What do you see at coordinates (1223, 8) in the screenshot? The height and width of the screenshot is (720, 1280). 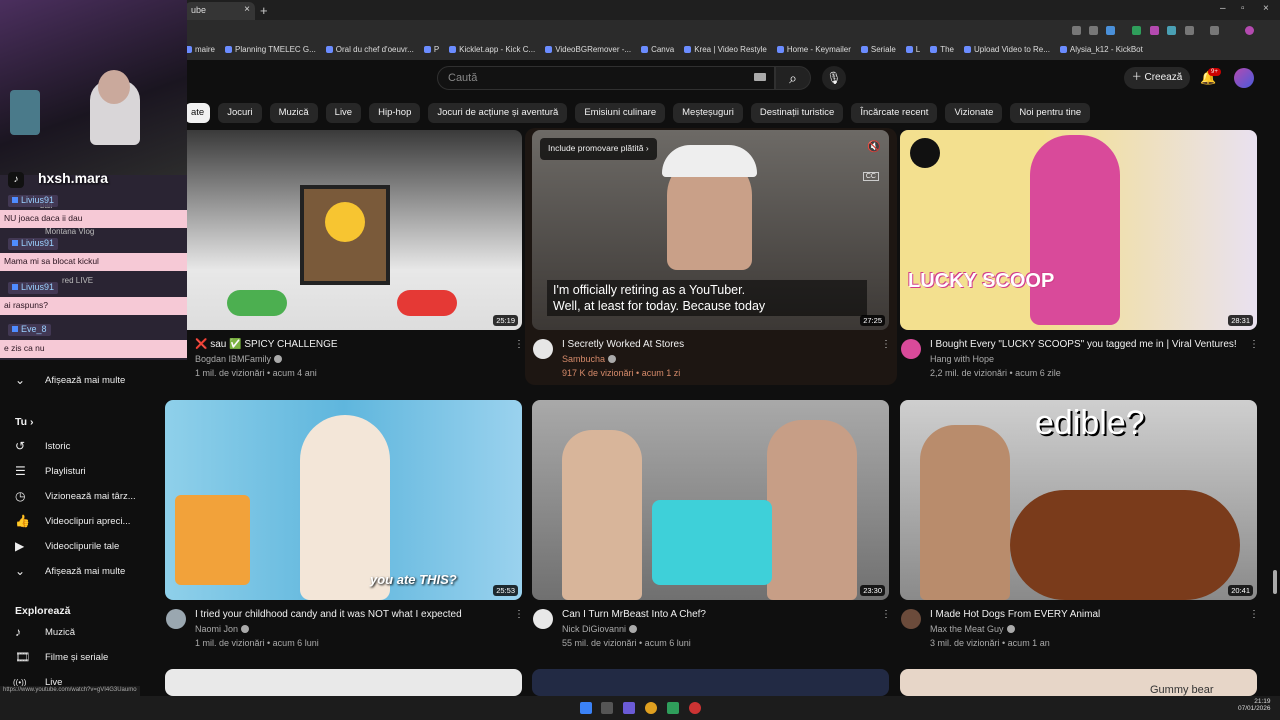 I see `minimize-button: –` at bounding box center [1223, 8].